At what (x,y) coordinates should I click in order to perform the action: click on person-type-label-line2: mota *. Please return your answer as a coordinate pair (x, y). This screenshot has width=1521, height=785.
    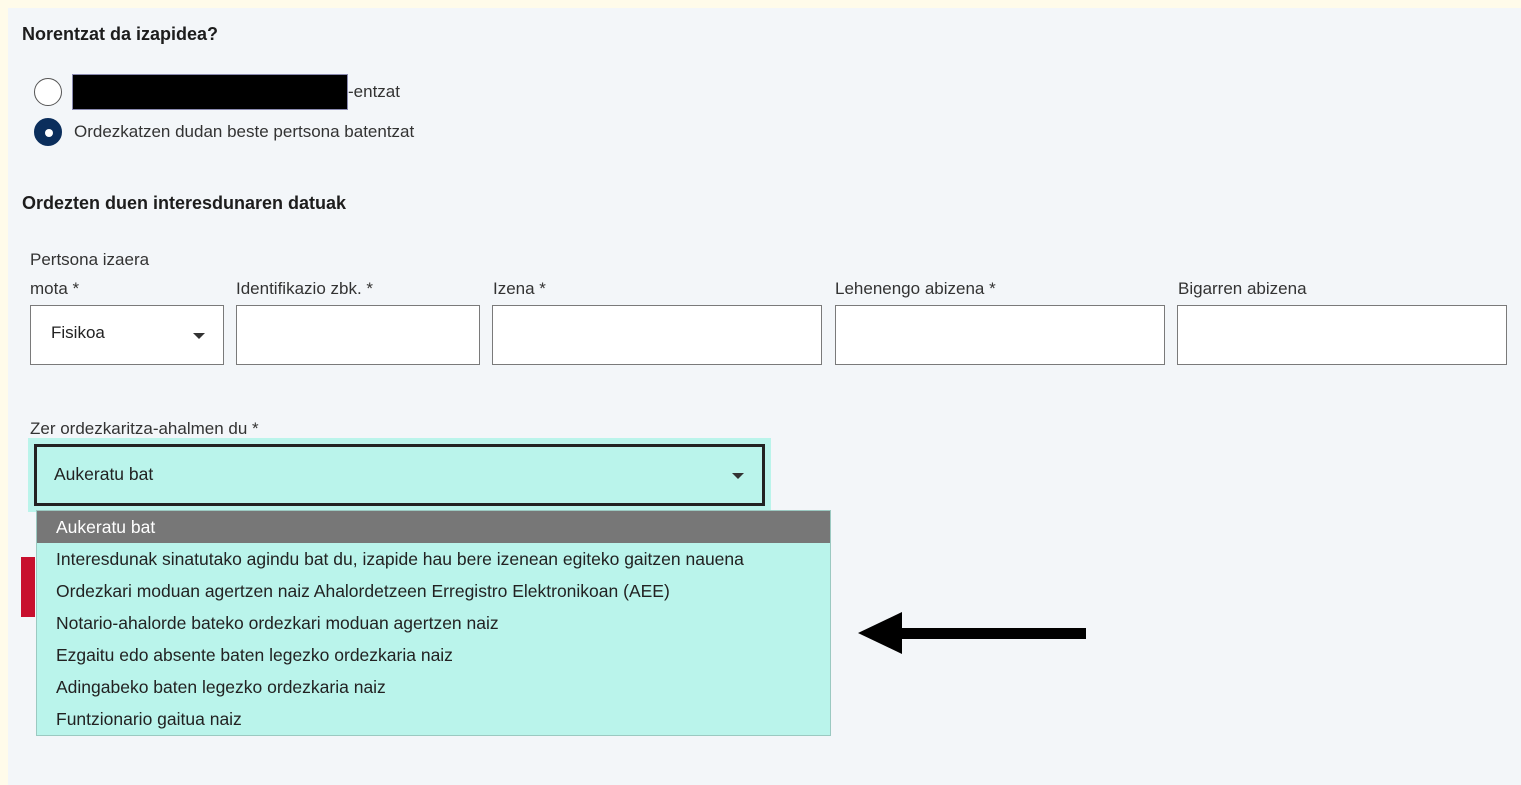
    Looking at the image, I should click on (55, 288).